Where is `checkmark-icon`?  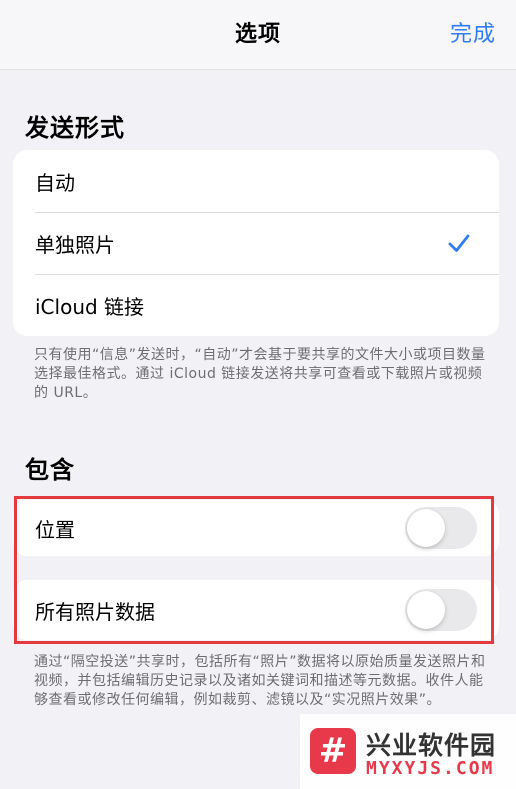
checkmark-icon is located at coordinates (459, 243).